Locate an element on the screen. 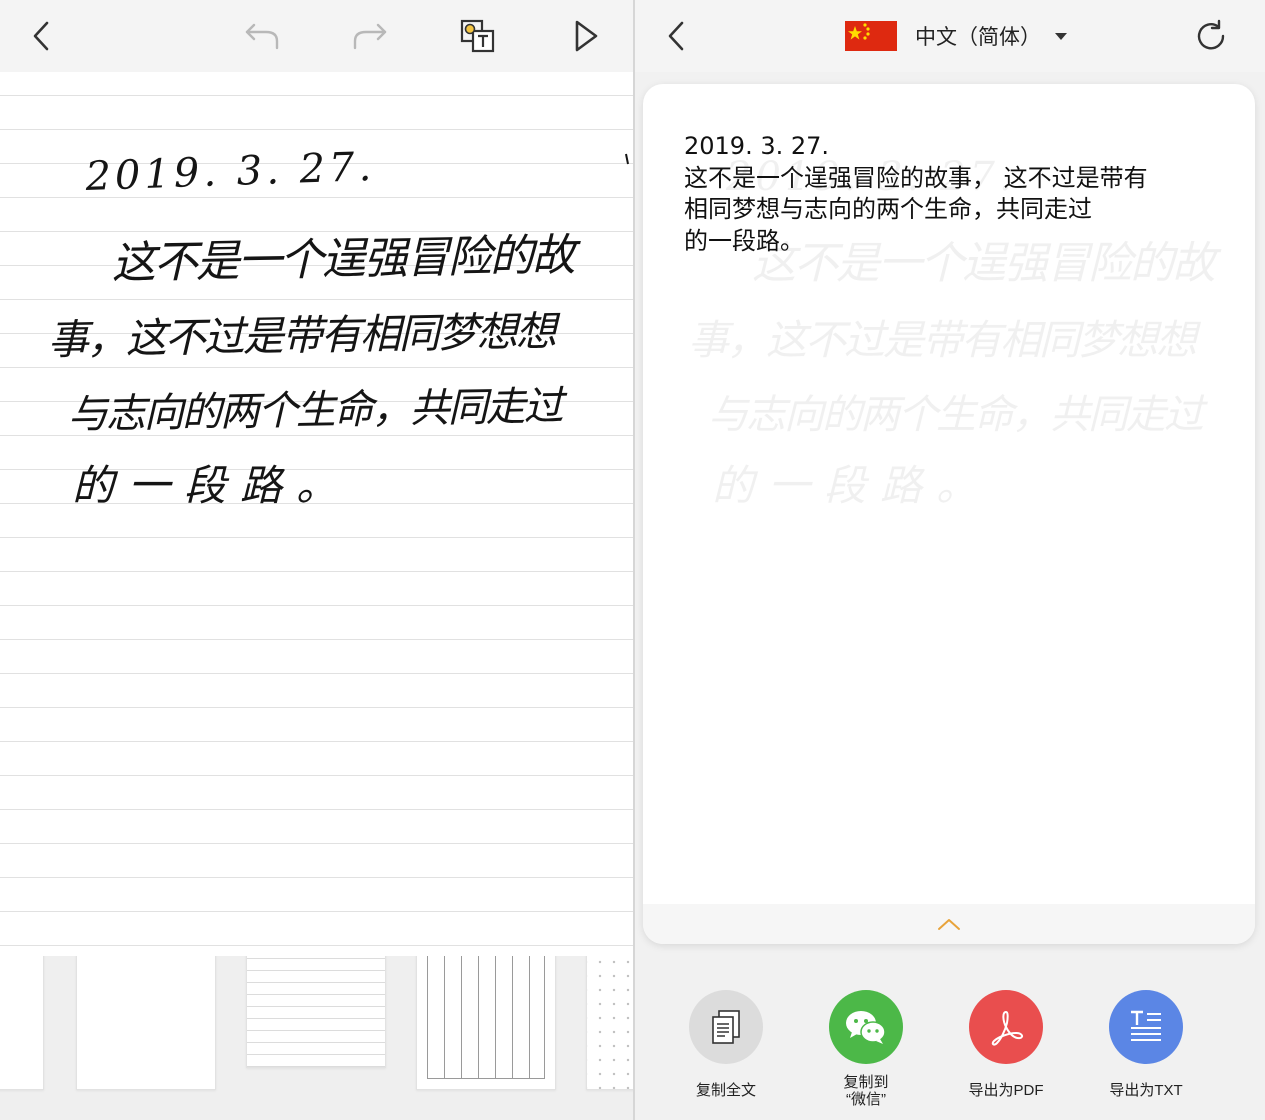 The image size is (1265, 1120). copy-to-wechat-circle is located at coordinates (866, 1027).